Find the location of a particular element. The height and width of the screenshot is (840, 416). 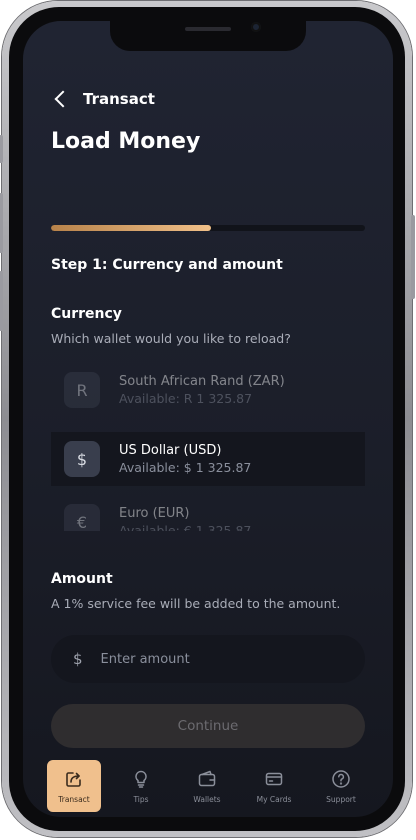

amount-heading: Amount is located at coordinates (82, 579).